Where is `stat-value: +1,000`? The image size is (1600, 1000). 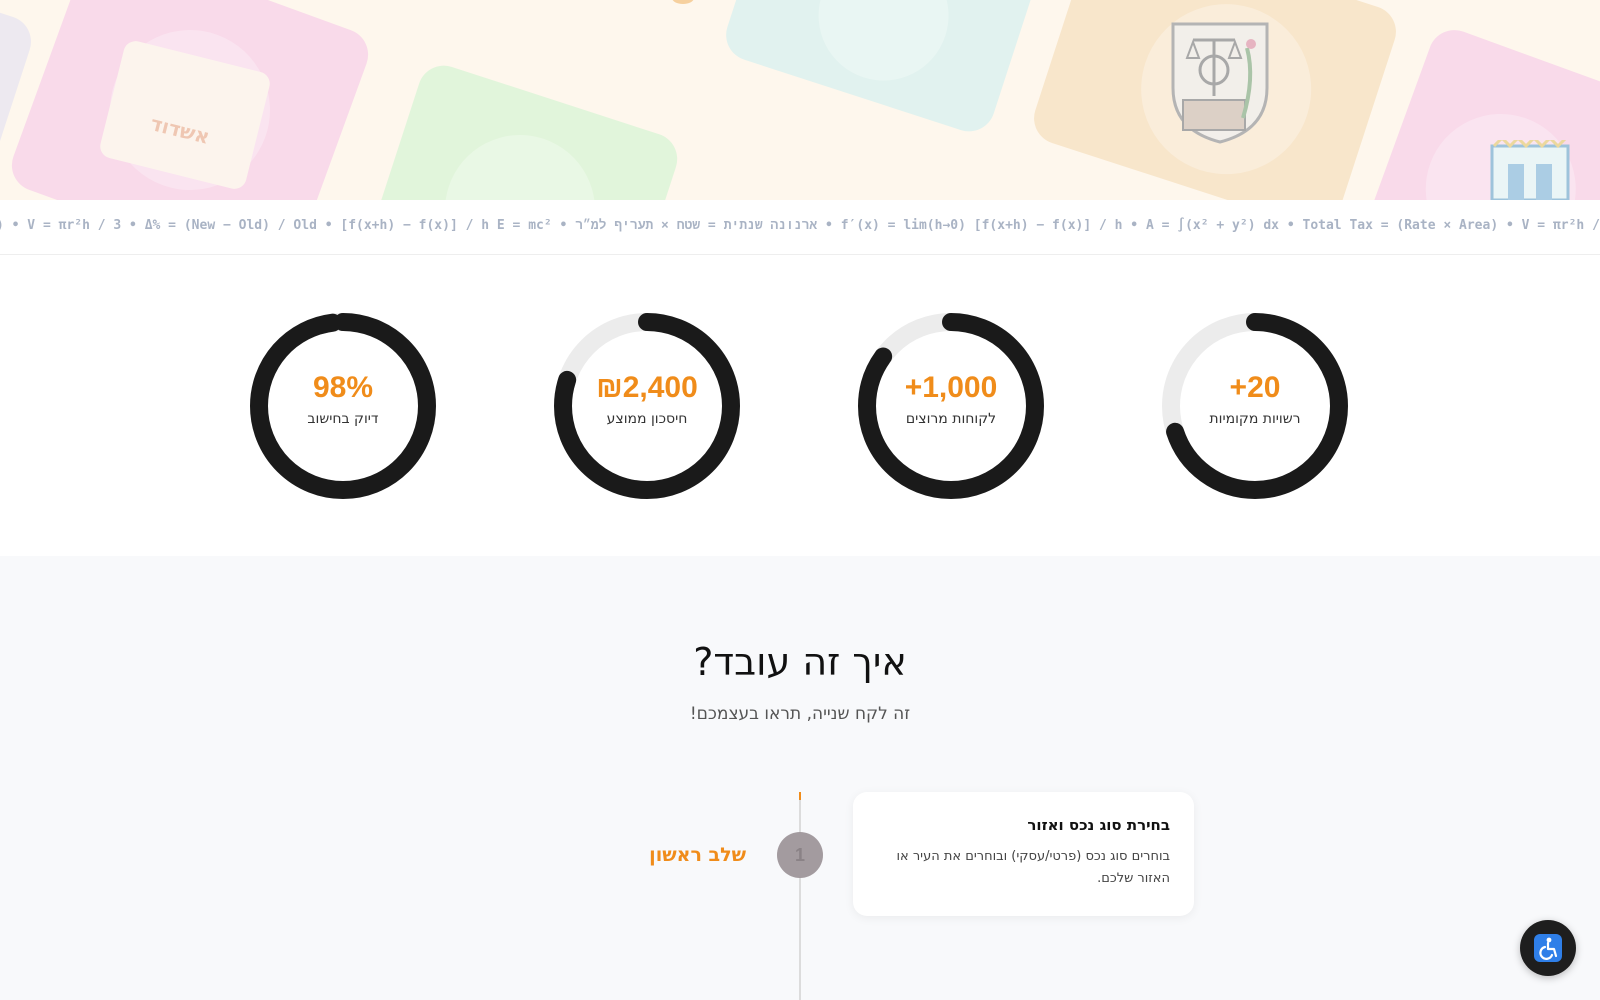
stat-value: +1,000 is located at coordinates (951, 387).